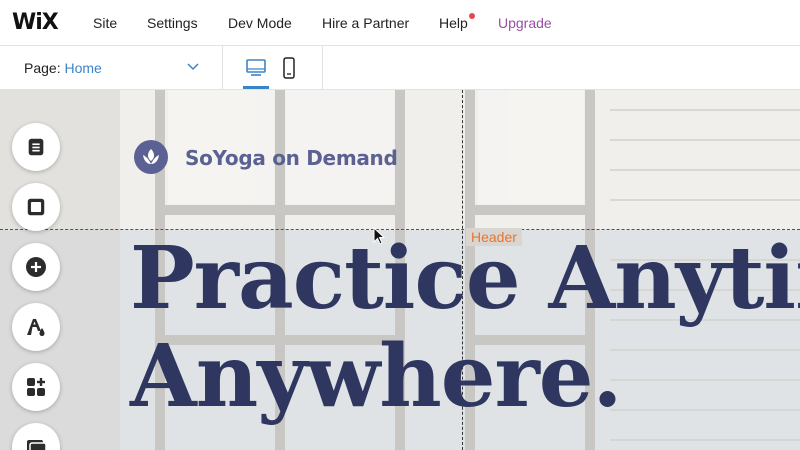 Image resolution: width=800 pixels, height=450 pixels. Describe the element at coordinates (289, 68) in the screenshot. I see `mobile-icon` at that location.